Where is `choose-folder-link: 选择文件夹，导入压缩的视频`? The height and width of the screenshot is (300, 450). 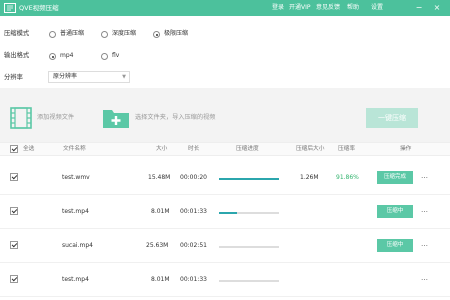
choose-folder-link: 选择文件夹，导入压缩的视频 is located at coordinates (175, 118).